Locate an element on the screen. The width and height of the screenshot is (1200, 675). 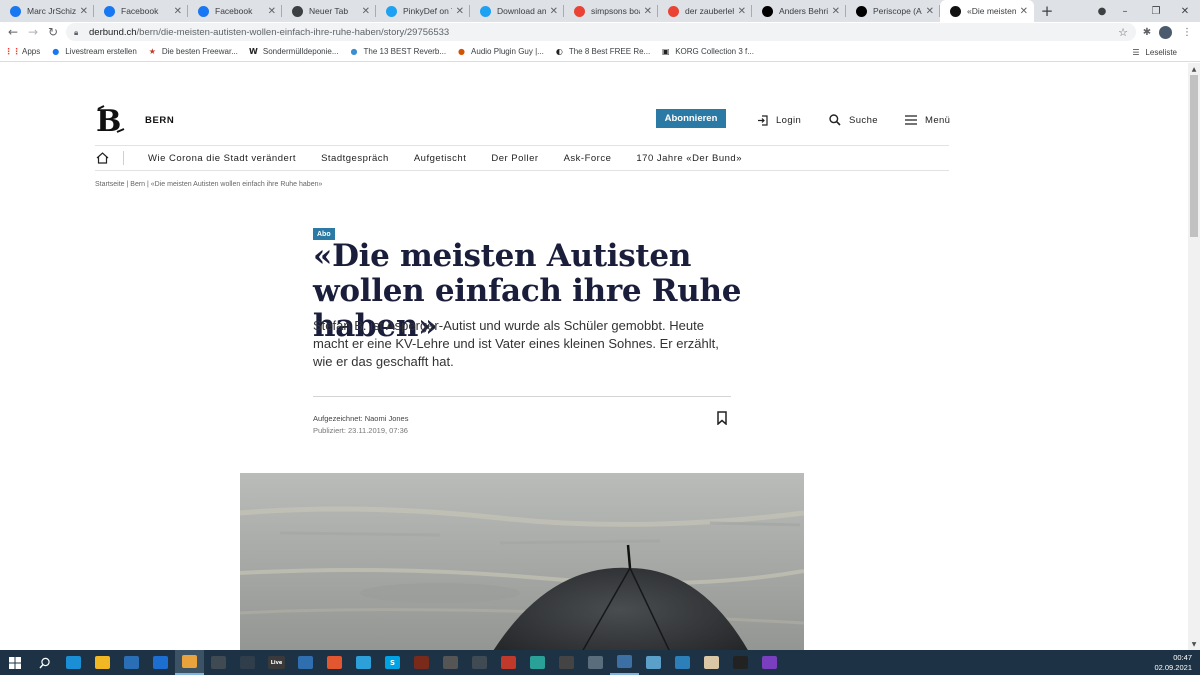
derbund-logo: B is located at coordinates (111, 120).